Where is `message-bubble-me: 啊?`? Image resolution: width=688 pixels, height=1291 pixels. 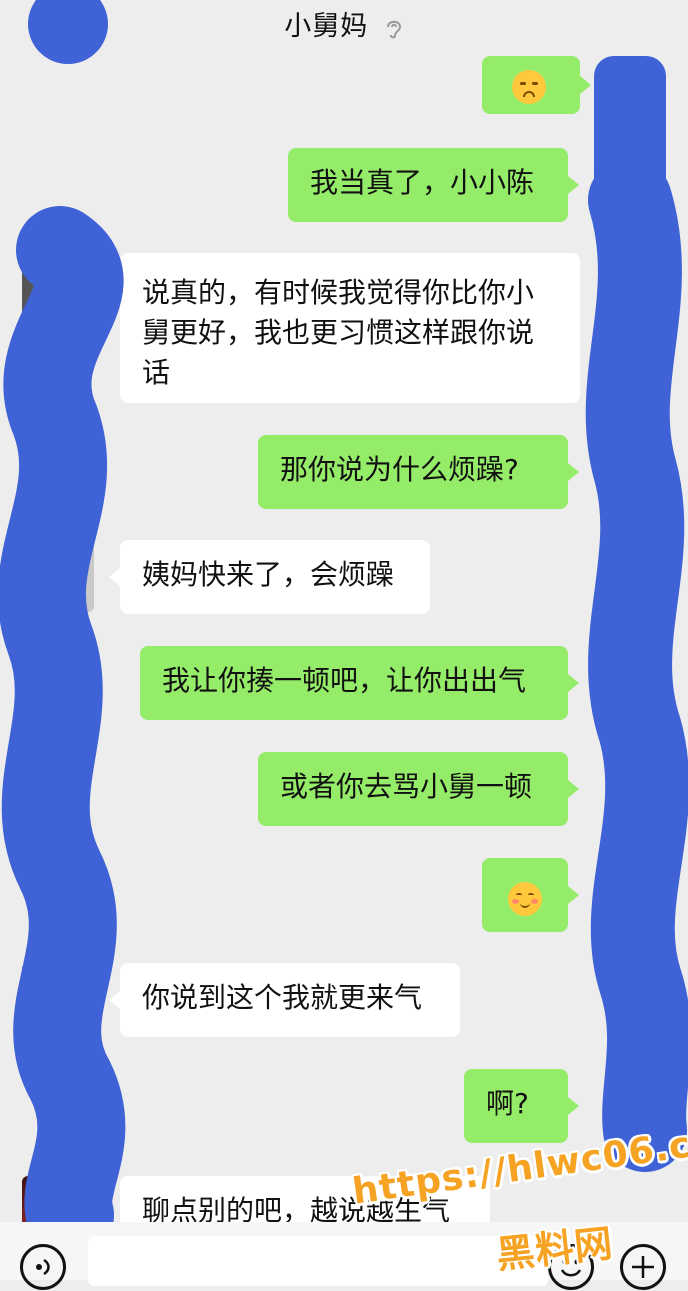 message-bubble-me: 啊? is located at coordinates (516, 1106).